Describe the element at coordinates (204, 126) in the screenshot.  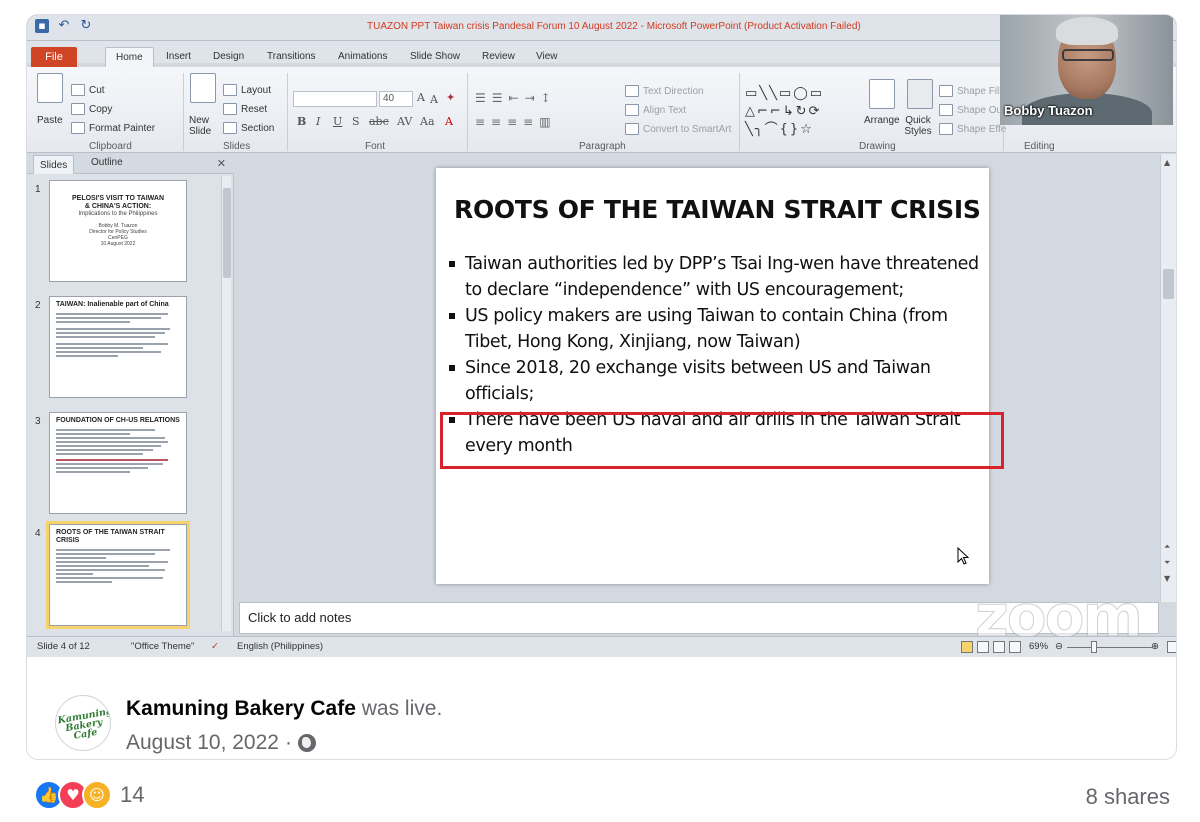
I see `new-slide-button: New Slide` at that location.